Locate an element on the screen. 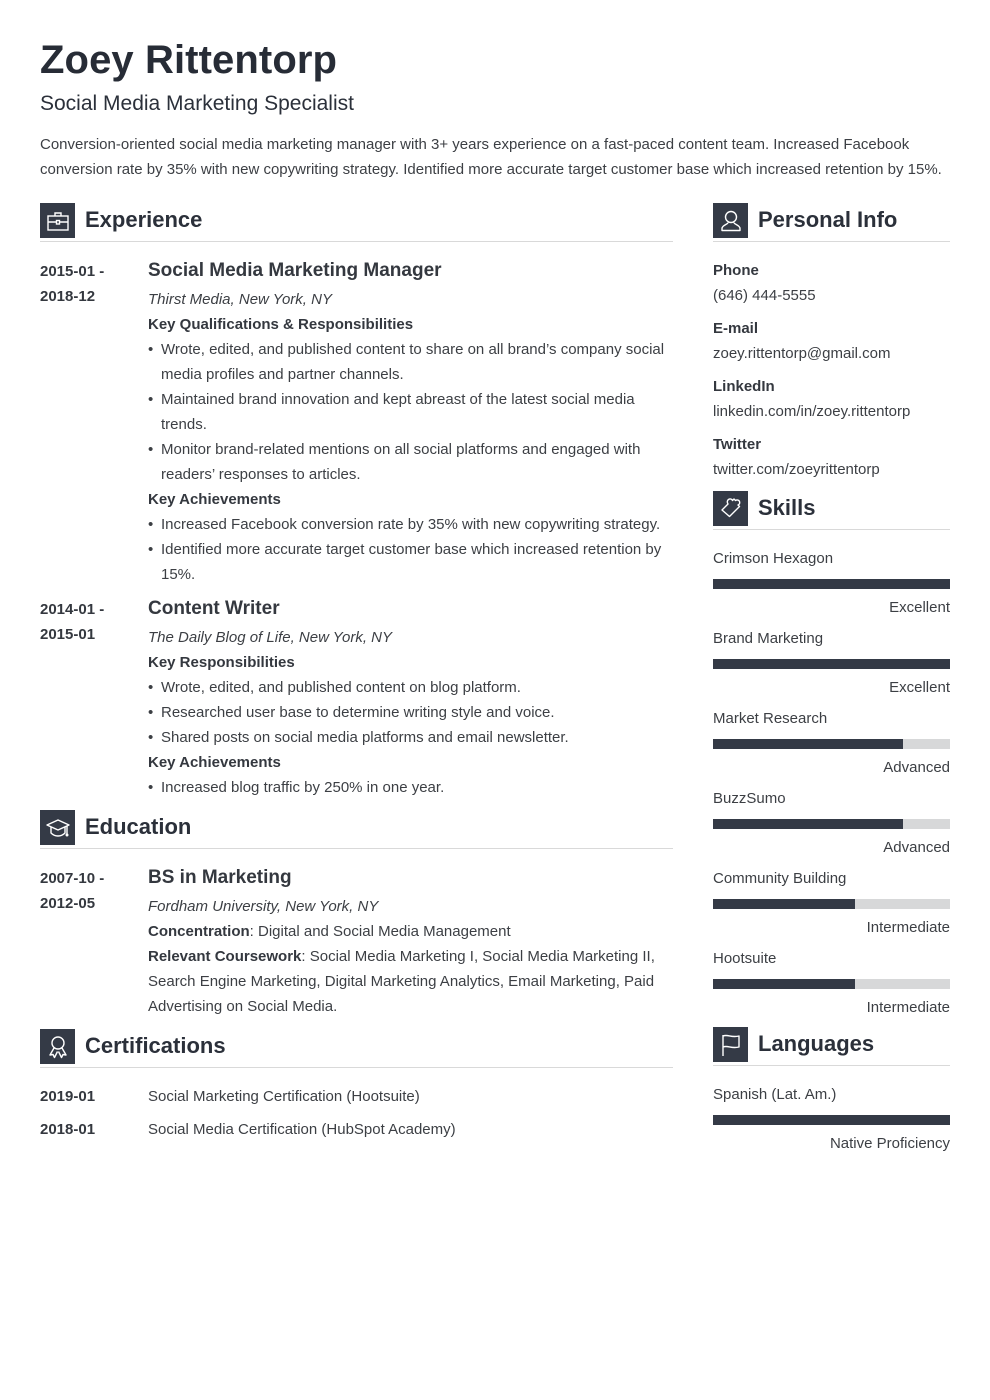  languages-list: Spanish (Lat. Am.) Native Proficiency is located at coordinates (831, 1119).